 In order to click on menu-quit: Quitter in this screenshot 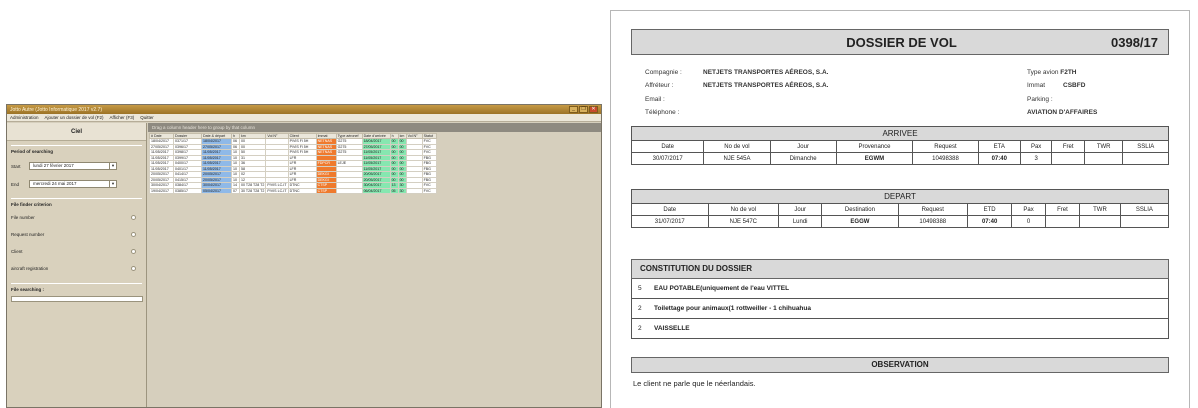, I will do `click(147, 117)`.